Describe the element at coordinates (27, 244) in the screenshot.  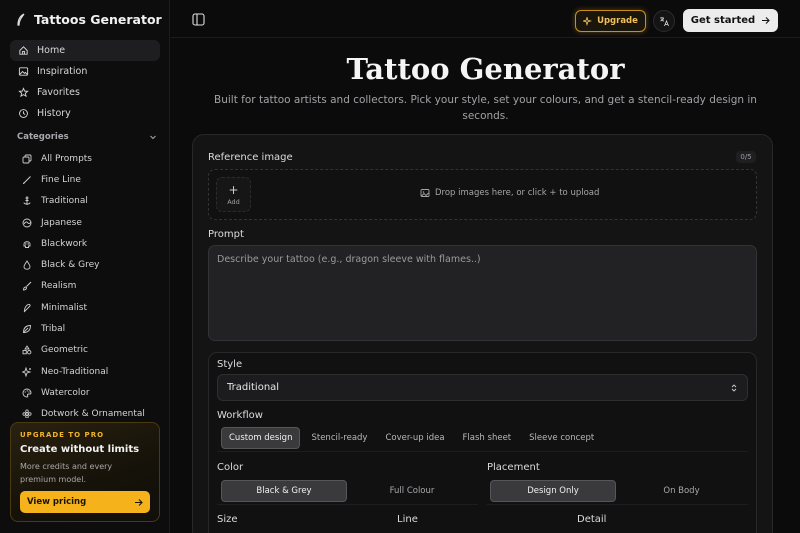
I see `skull-icon` at that location.